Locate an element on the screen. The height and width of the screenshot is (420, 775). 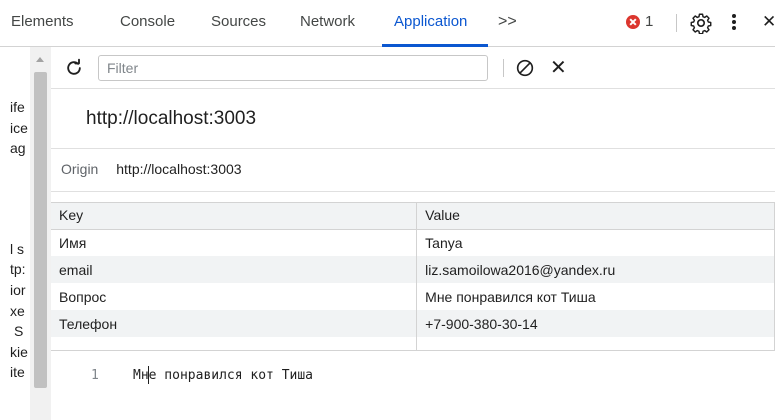
scroll-up-arrow-icon is located at coordinates (40, 59).